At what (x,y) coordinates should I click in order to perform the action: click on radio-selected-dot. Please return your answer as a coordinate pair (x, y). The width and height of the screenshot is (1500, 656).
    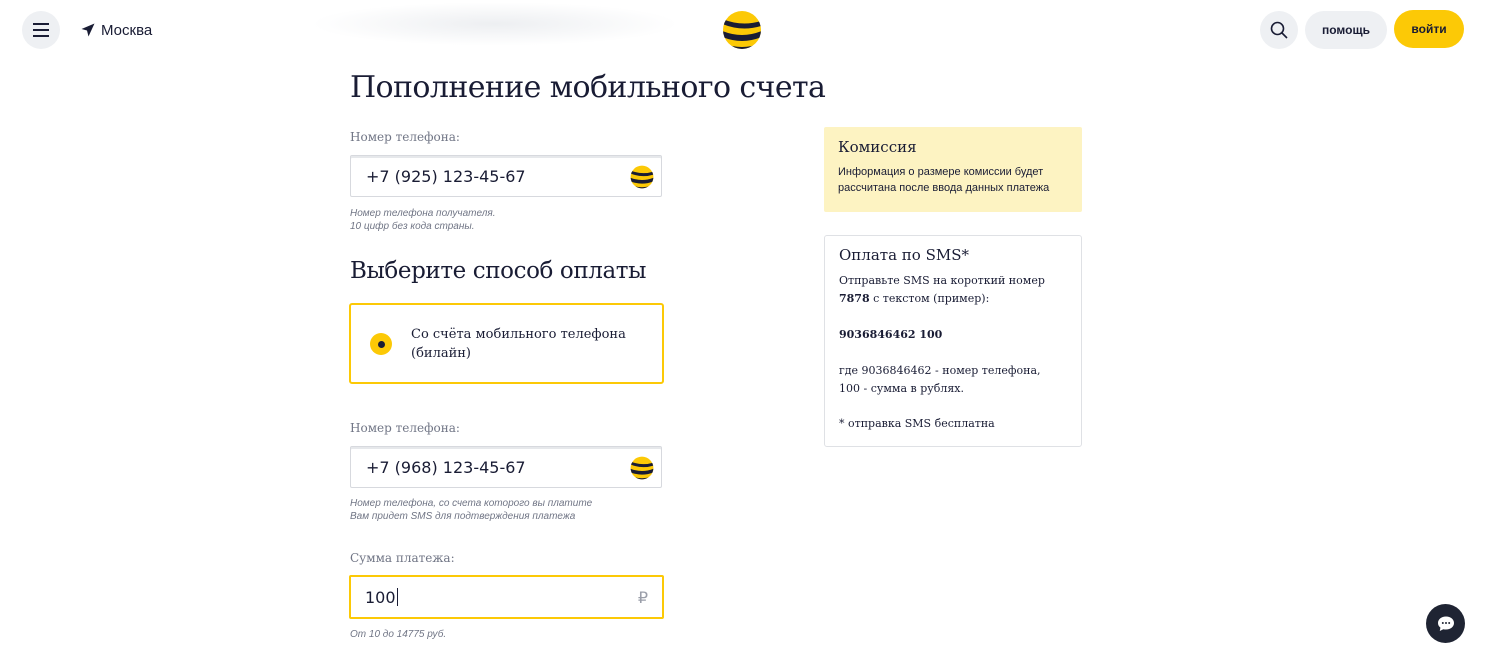
    Looking at the image, I should click on (381, 344).